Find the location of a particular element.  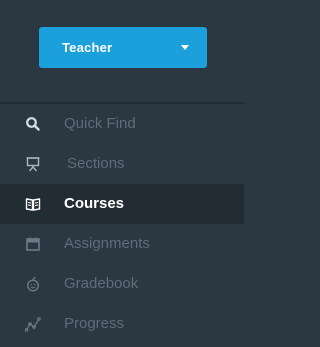

sidebar-item-sections: Sections is located at coordinates (122, 164).